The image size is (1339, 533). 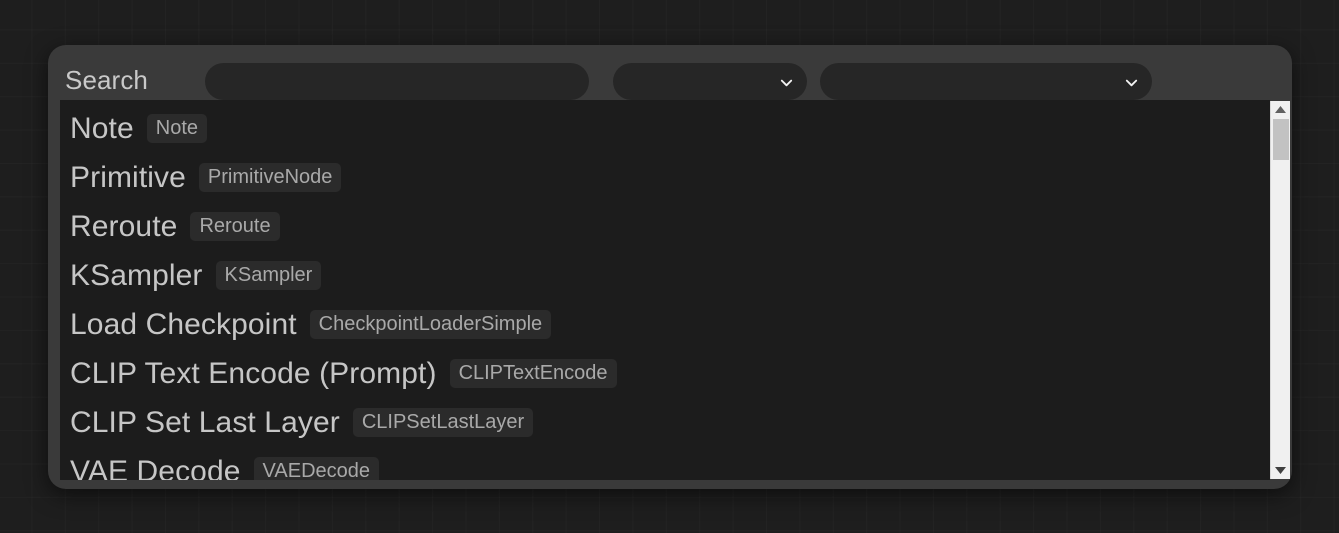 What do you see at coordinates (1280, 109) in the screenshot?
I see `triangle-up-icon` at bounding box center [1280, 109].